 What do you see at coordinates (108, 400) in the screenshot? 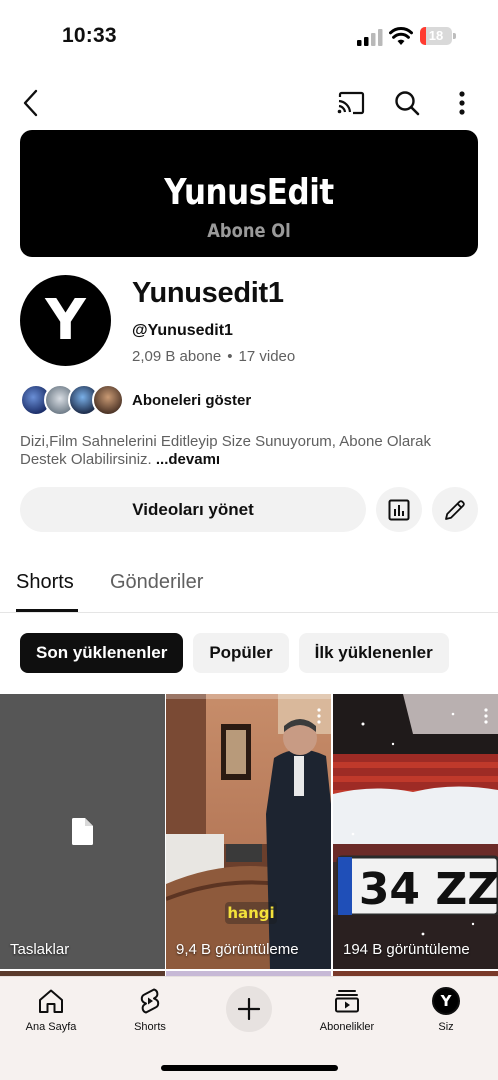
I see `subscriber-avatar` at bounding box center [108, 400].